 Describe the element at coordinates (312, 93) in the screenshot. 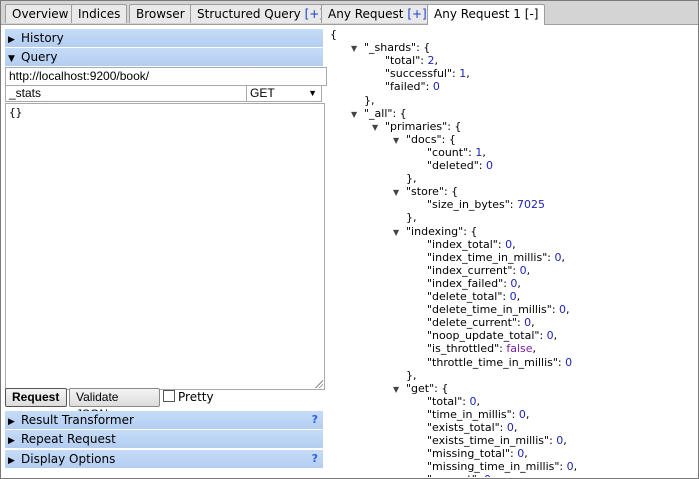

I see `chevron-down-icon: ▼` at that location.